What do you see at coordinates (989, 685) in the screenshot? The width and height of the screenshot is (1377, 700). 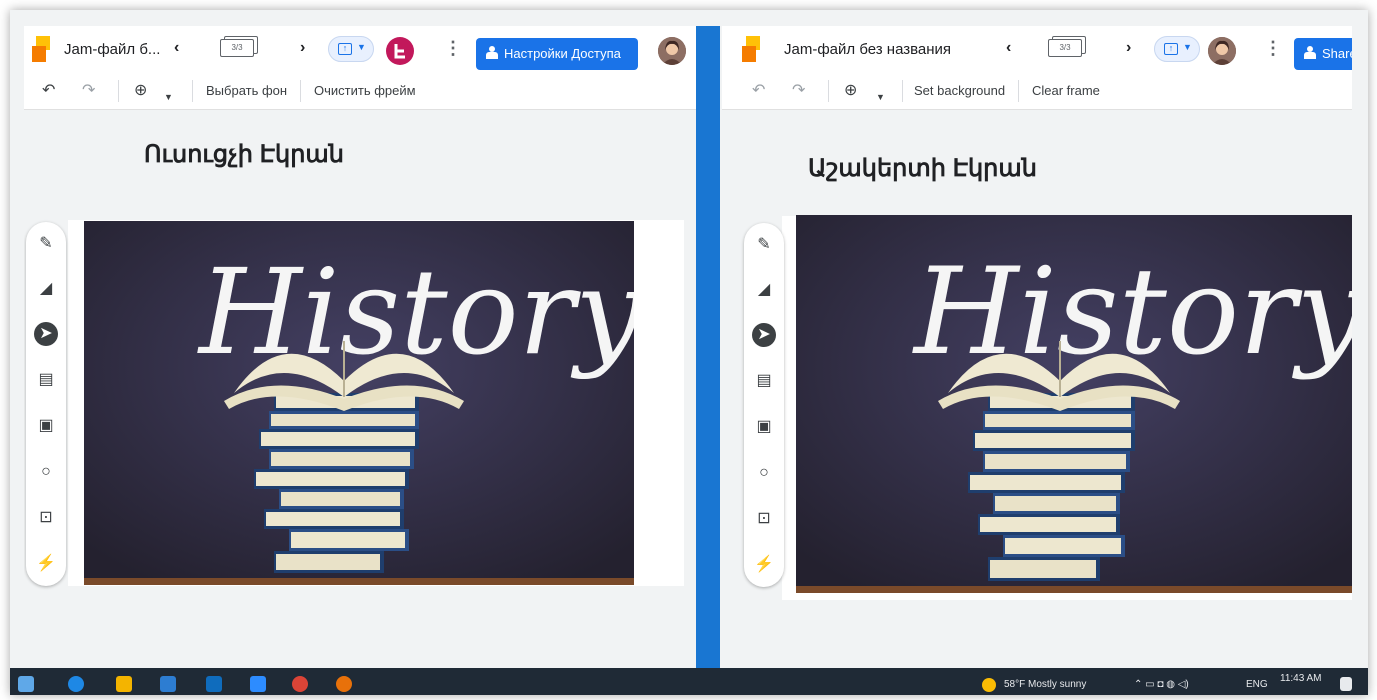 I see `weather-sun-icon` at bounding box center [989, 685].